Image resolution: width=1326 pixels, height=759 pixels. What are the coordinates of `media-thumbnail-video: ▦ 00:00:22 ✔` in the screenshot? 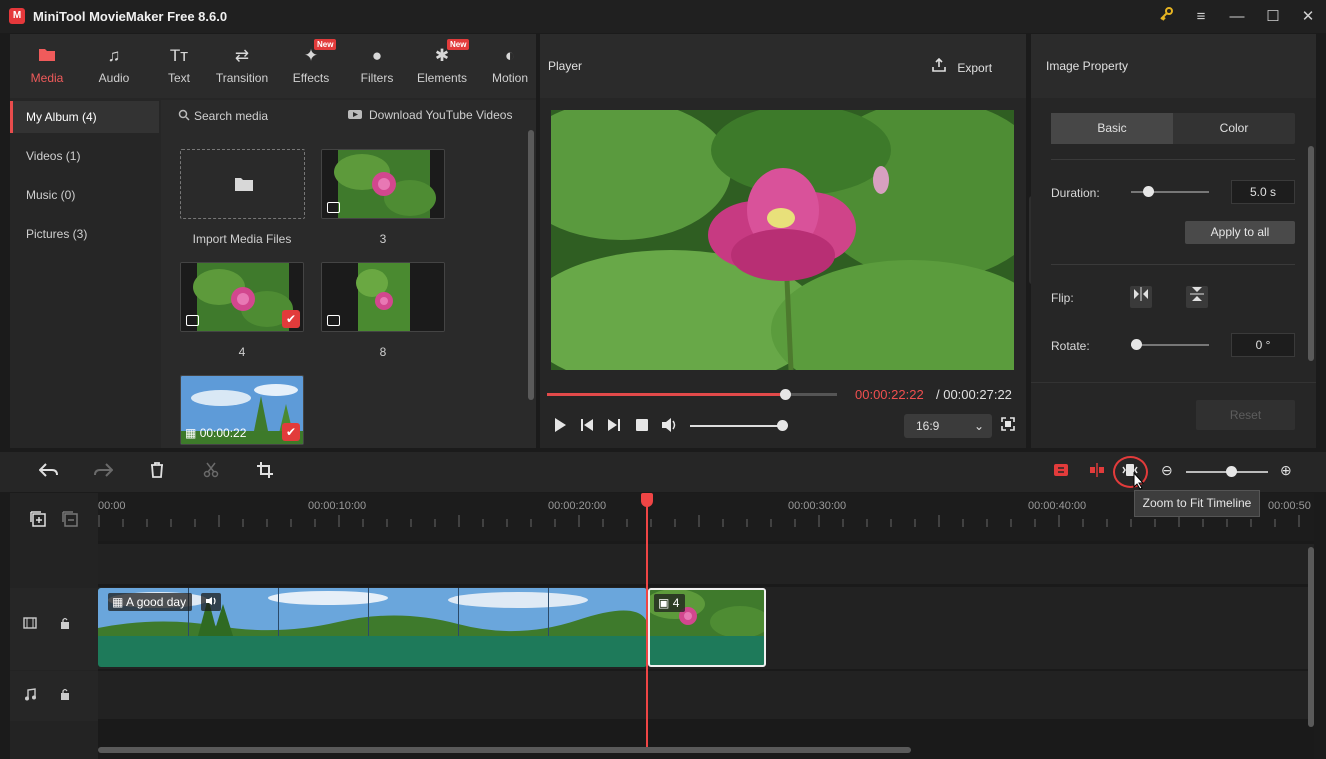 It's located at (242, 410).